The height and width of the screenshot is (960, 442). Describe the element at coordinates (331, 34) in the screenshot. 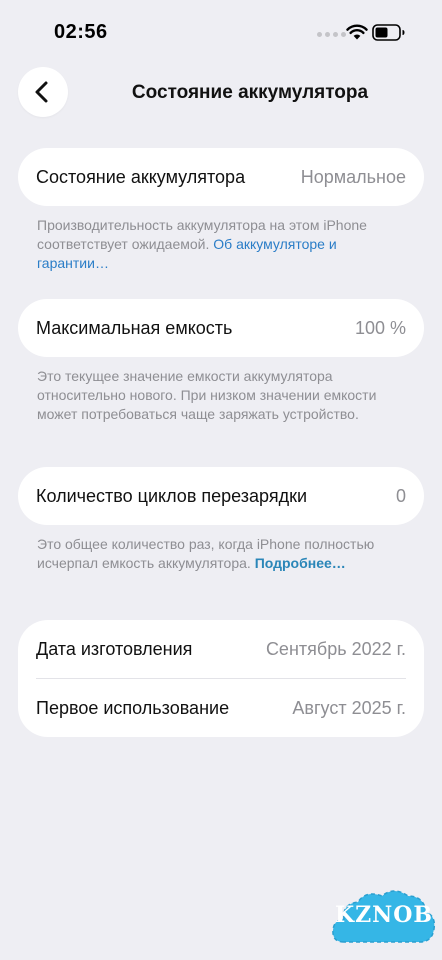

I see `cellular-signal-icon` at that location.